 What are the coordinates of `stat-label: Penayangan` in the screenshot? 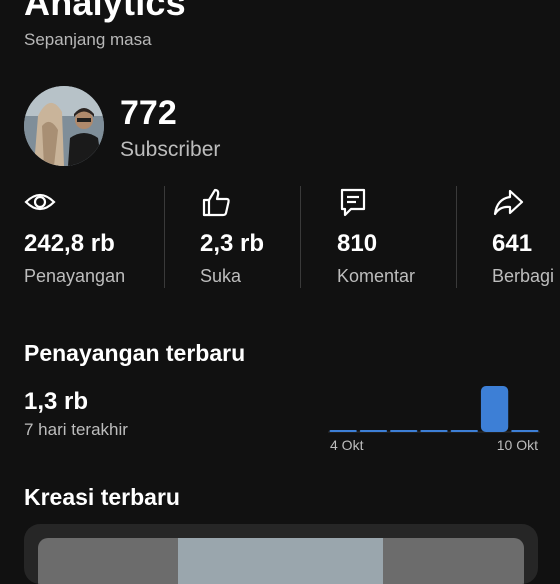 It's located at (75, 276).